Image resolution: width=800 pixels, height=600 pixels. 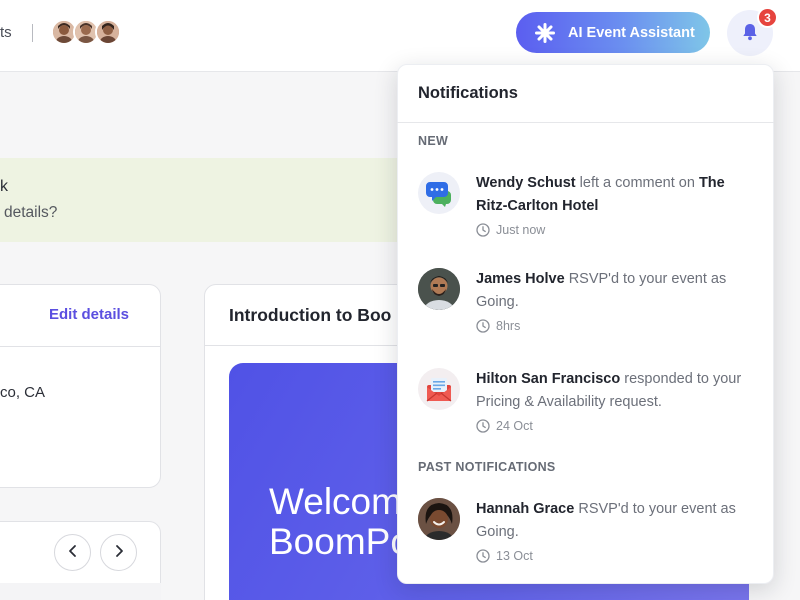 I want to click on section-label-new: NEW, so click(x=433, y=141).